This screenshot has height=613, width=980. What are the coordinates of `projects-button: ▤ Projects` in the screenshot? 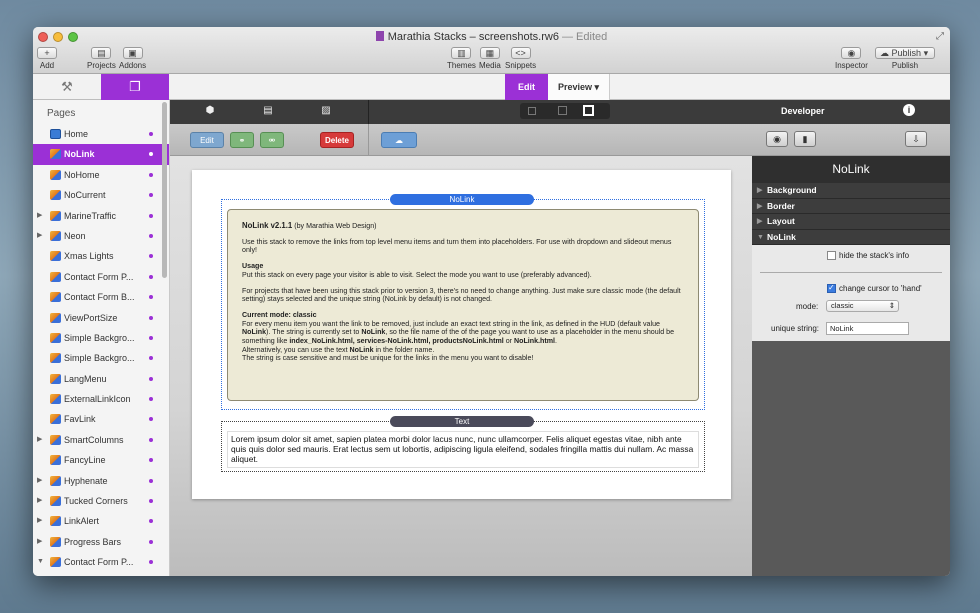 It's located at (101, 58).